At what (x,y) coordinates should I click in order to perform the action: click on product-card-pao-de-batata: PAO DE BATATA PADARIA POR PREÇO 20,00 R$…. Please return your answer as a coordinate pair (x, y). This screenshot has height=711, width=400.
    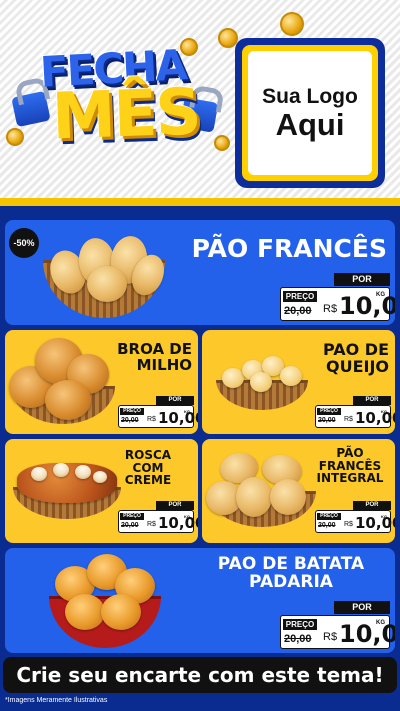
    Looking at the image, I should click on (200, 600).